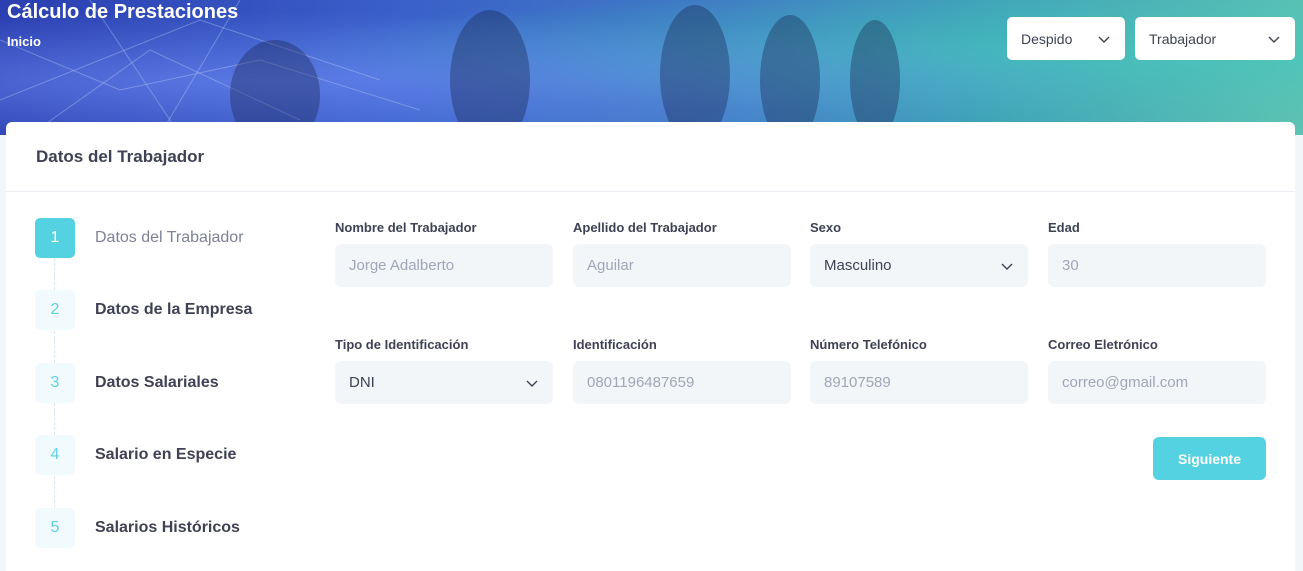 This screenshot has height=571, width=1303. What do you see at coordinates (1103, 344) in the screenshot?
I see `email-label: Correo Eletrónico` at bounding box center [1103, 344].